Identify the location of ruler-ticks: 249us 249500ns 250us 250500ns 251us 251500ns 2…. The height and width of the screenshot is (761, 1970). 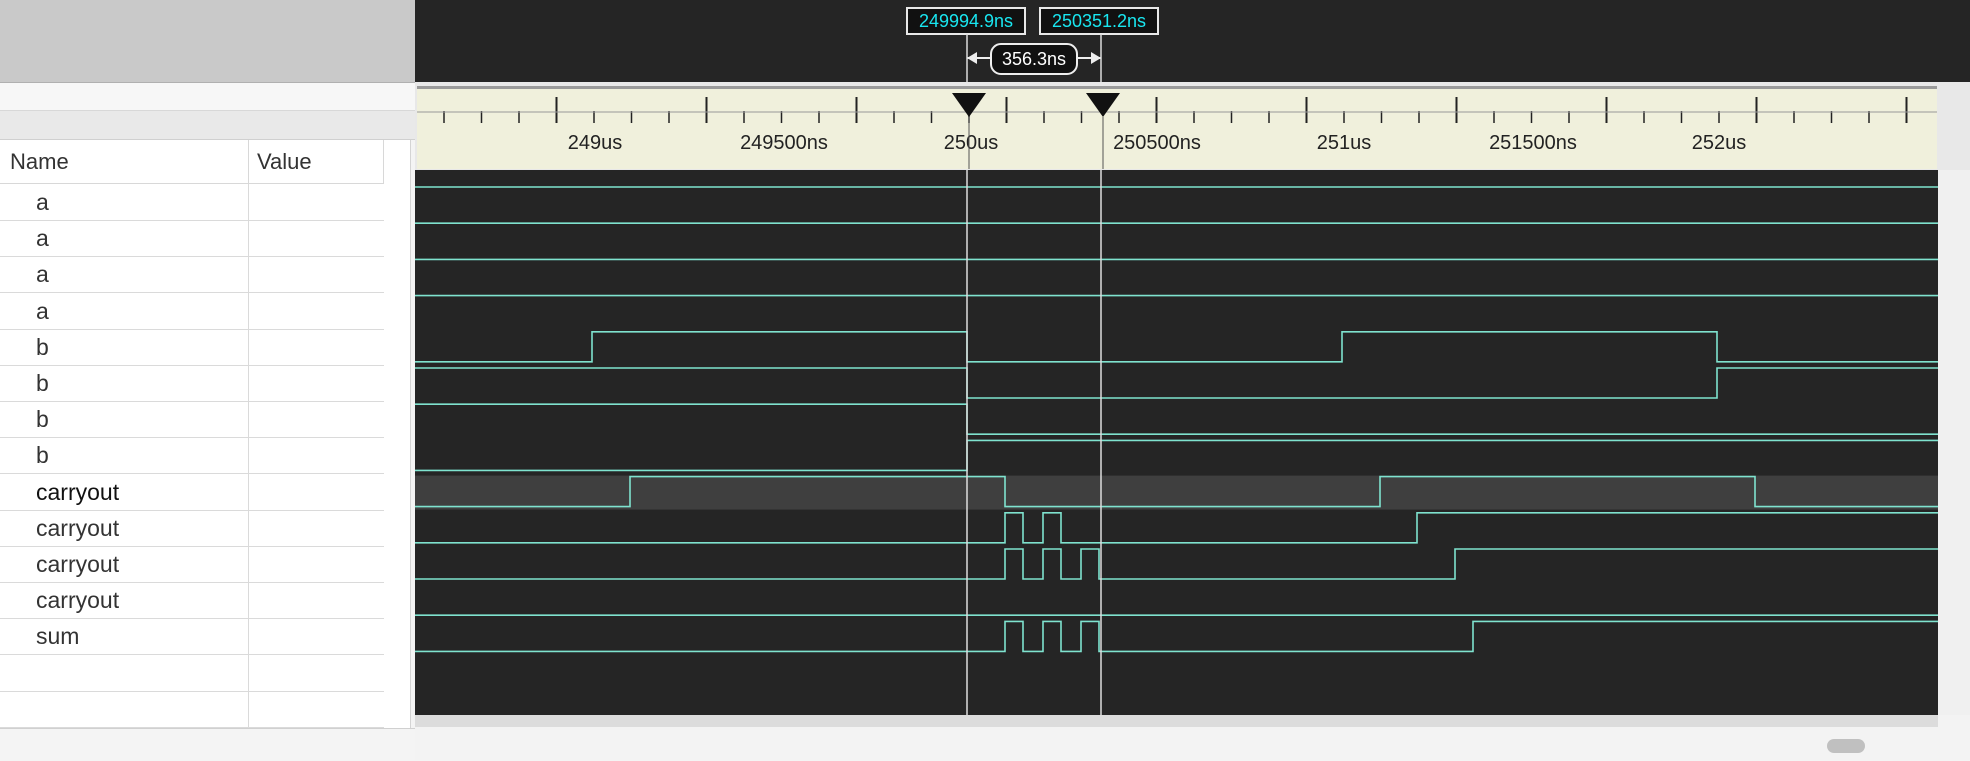
(1177, 131).